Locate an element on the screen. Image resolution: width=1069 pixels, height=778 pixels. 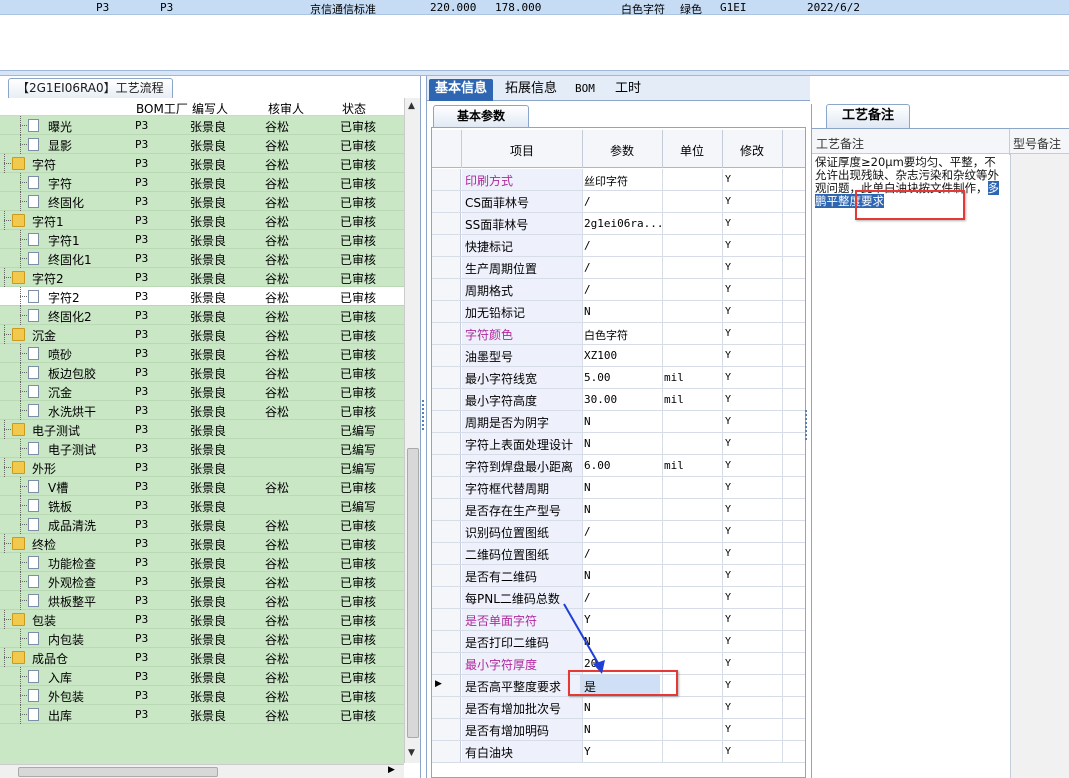
param-row: 是否打印二维码 N Y is located at coordinates (618, 642).